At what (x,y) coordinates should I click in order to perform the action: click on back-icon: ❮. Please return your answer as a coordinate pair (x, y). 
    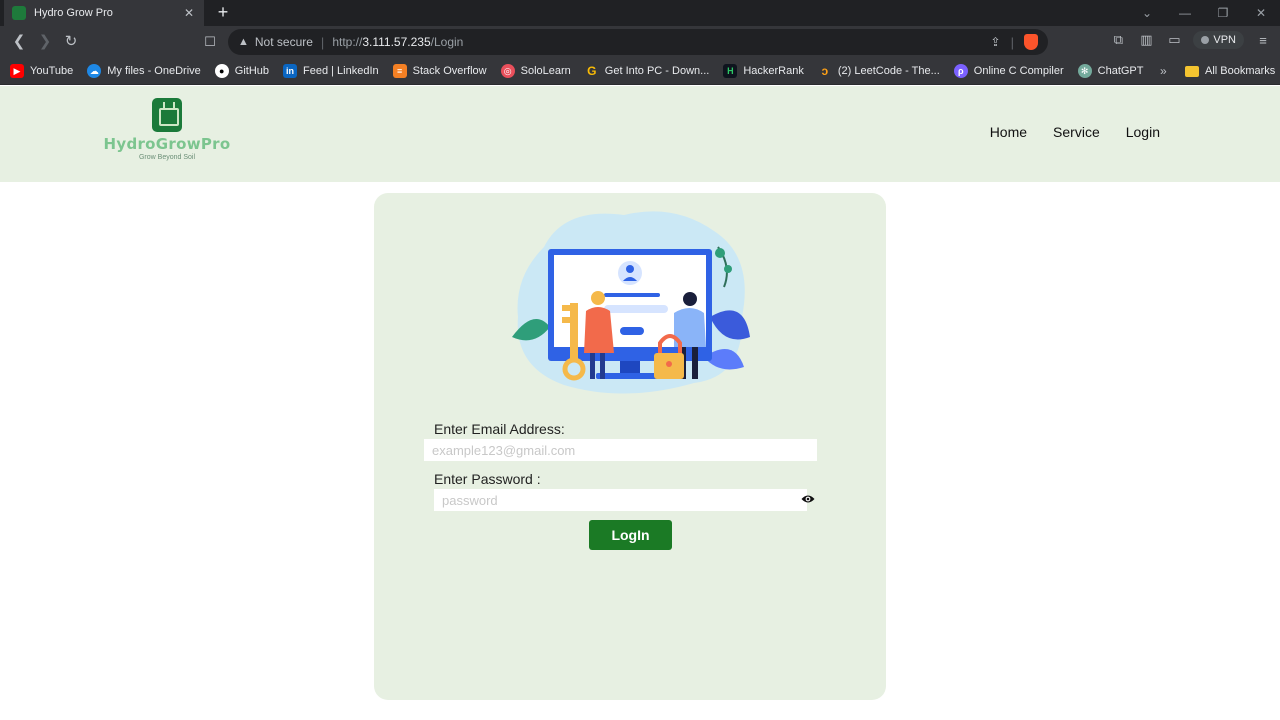
    Looking at the image, I should click on (19, 42).